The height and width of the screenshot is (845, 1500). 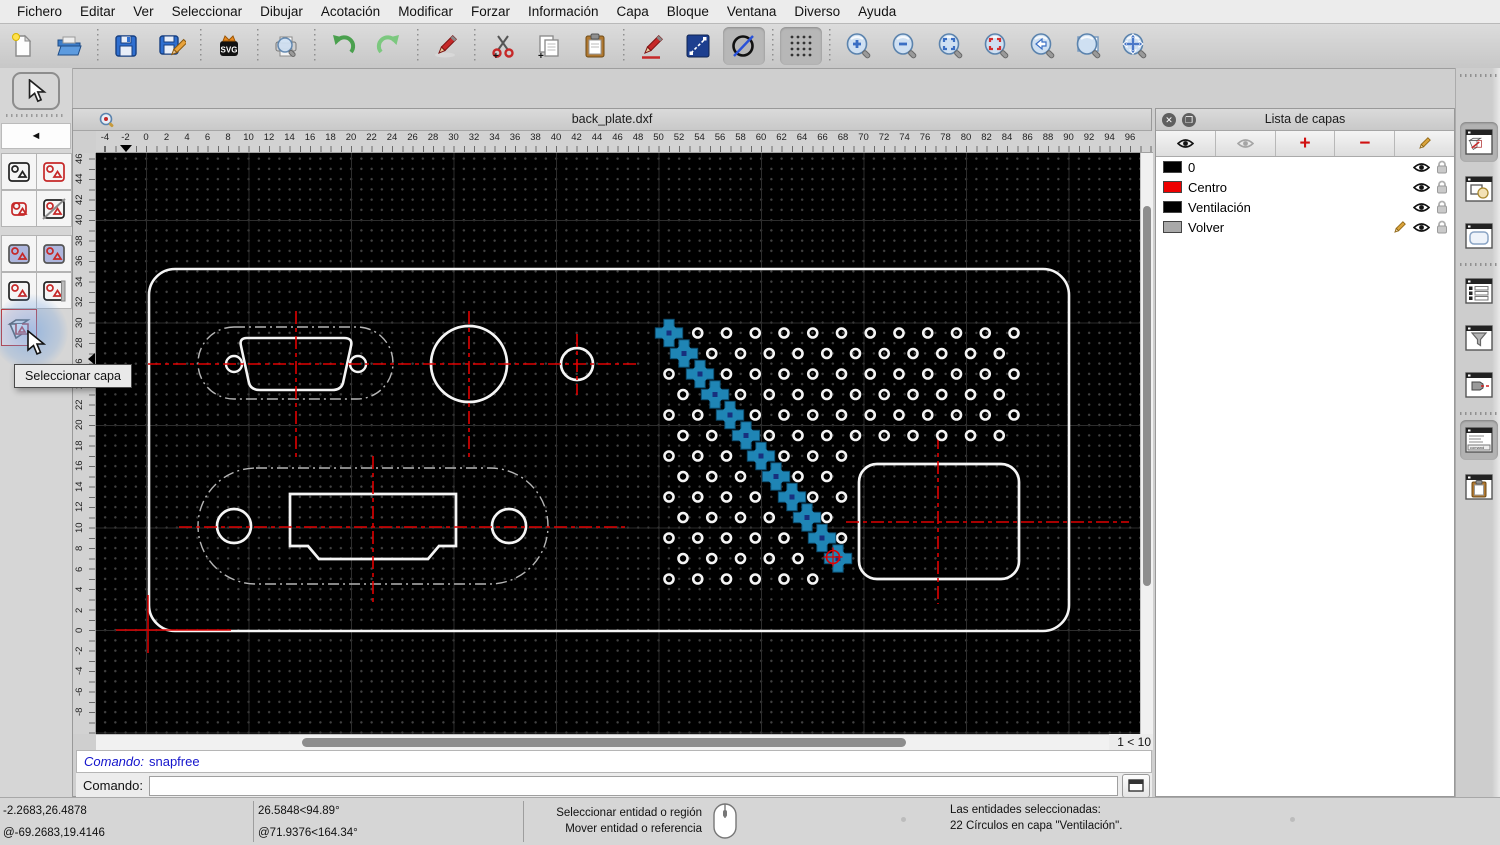 What do you see at coordinates (904, 46) in the screenshot?
I see `zoom-out-button` at bounding box center [904, 46].